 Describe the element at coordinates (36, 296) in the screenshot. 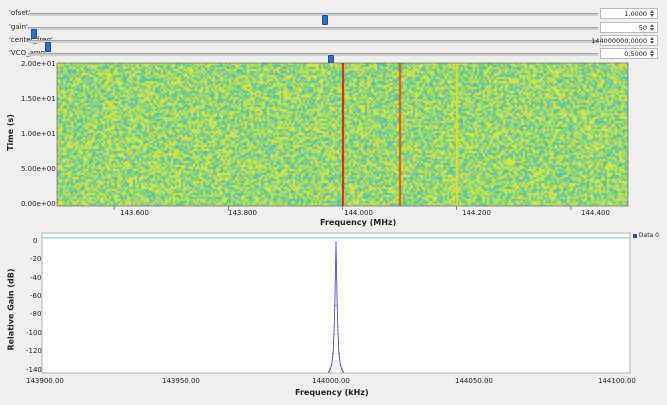

I see `spectrum-y-tick: -60` at that location.